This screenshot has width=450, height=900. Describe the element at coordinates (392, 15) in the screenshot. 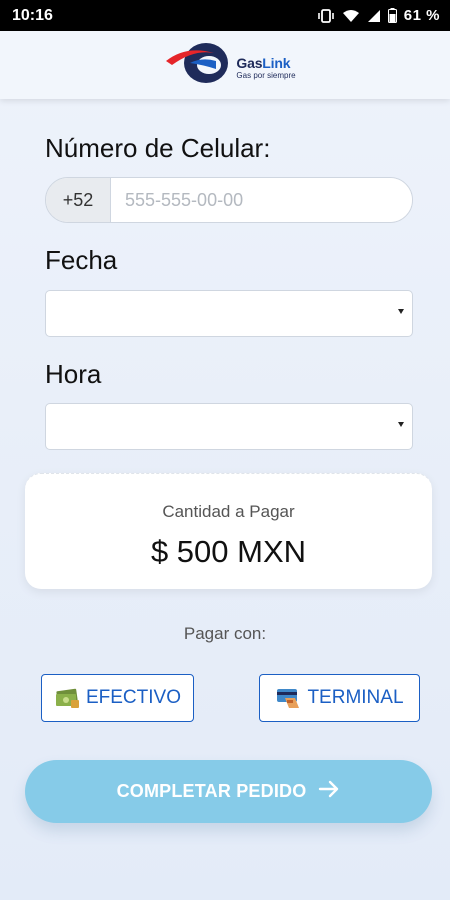

I see `battery-icon` at that location.